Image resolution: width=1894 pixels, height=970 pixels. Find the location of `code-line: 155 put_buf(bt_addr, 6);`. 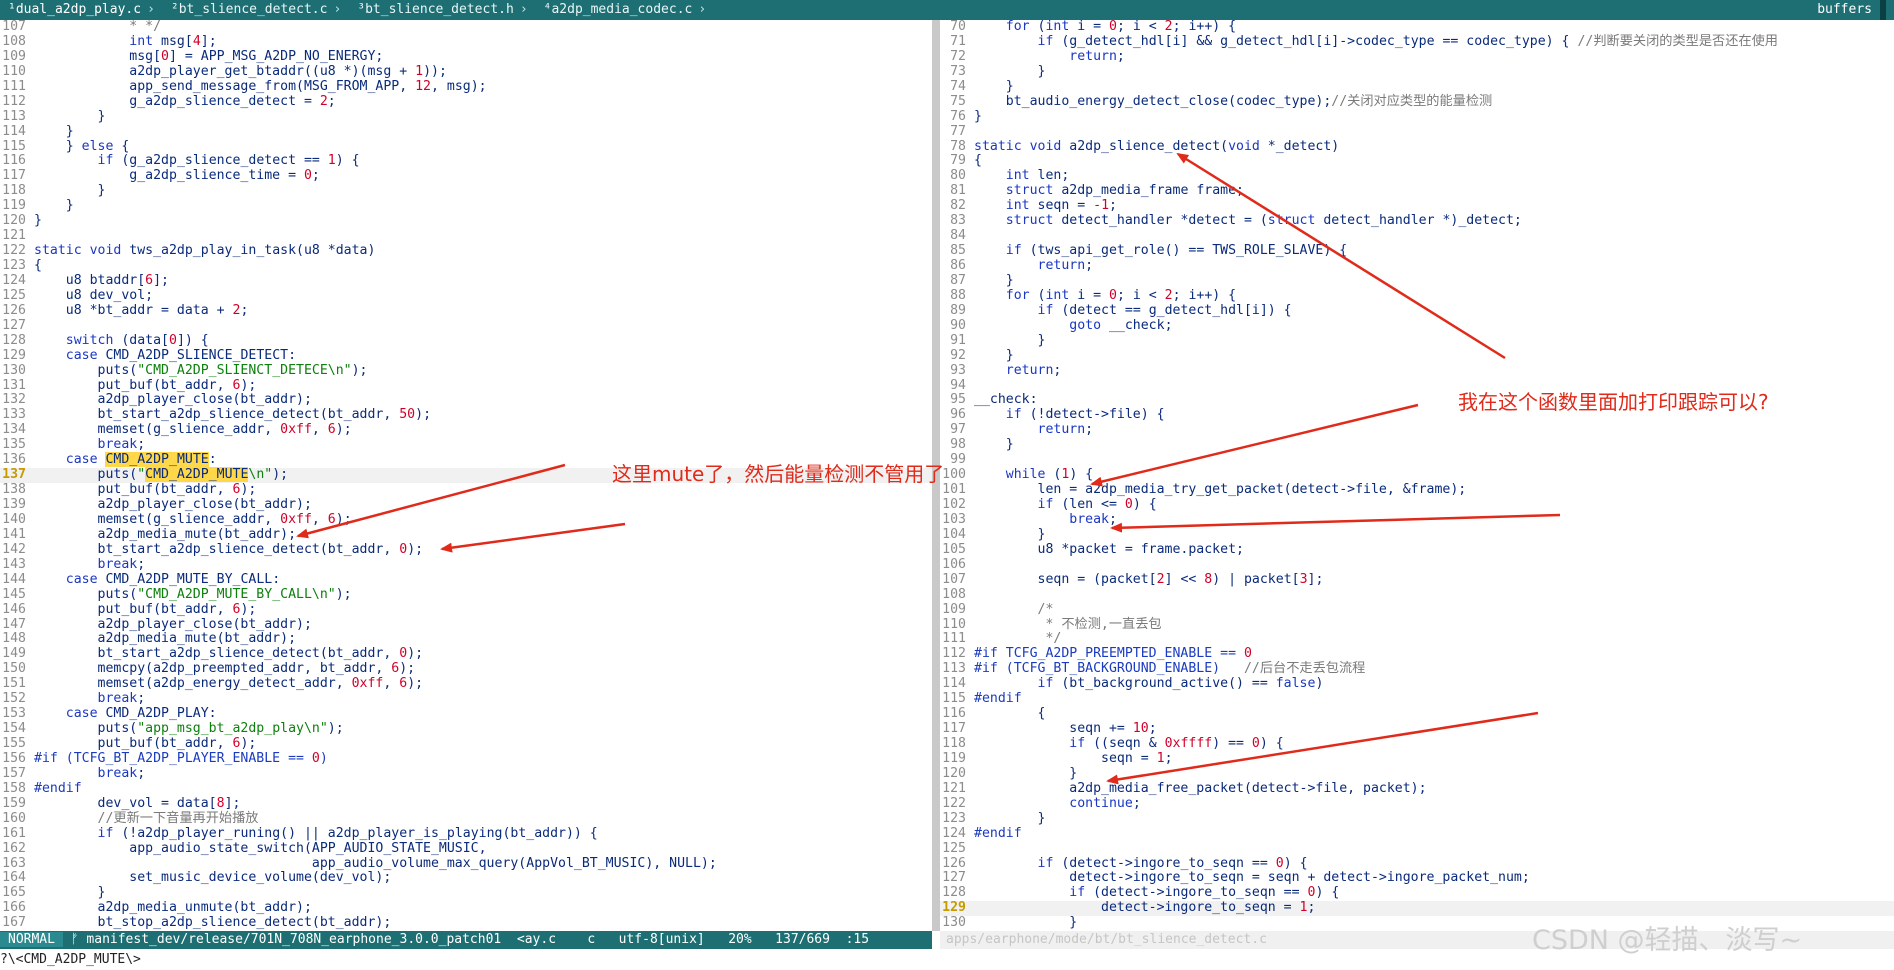

code-line: 155 put_buf(bt_addr, 6); is located at coordinates (466, 744).